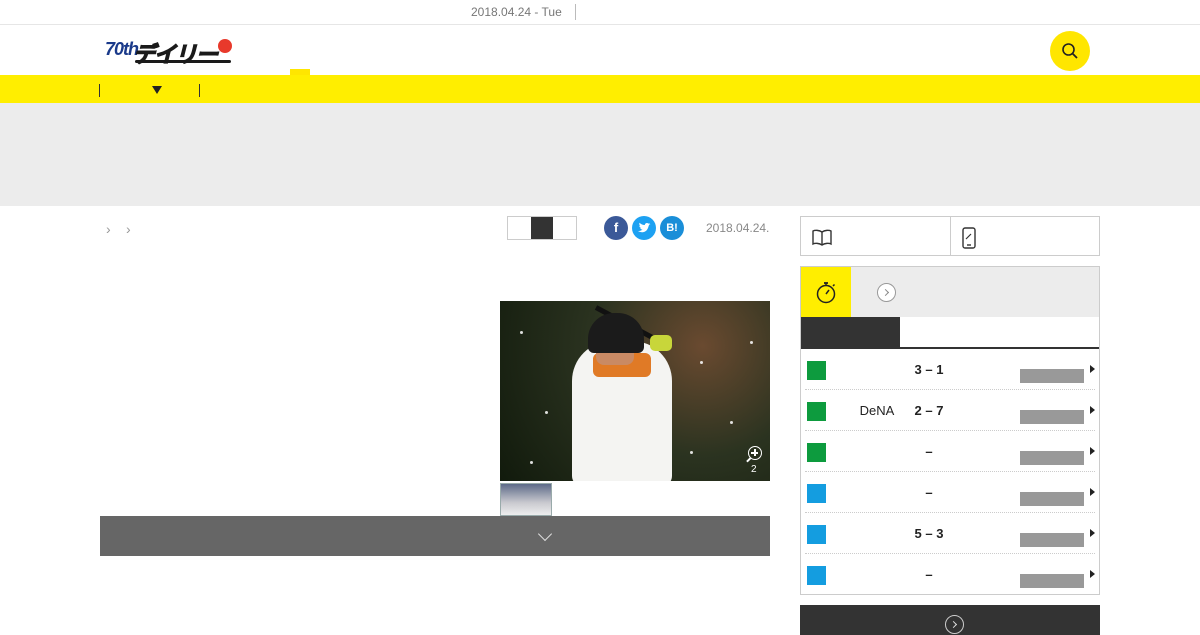 The height and width of the screenshot is (635, 1200). Describe the element at coordinates (157, 90) in the screenshot. I see `nav-dropdown-icon` at that location.